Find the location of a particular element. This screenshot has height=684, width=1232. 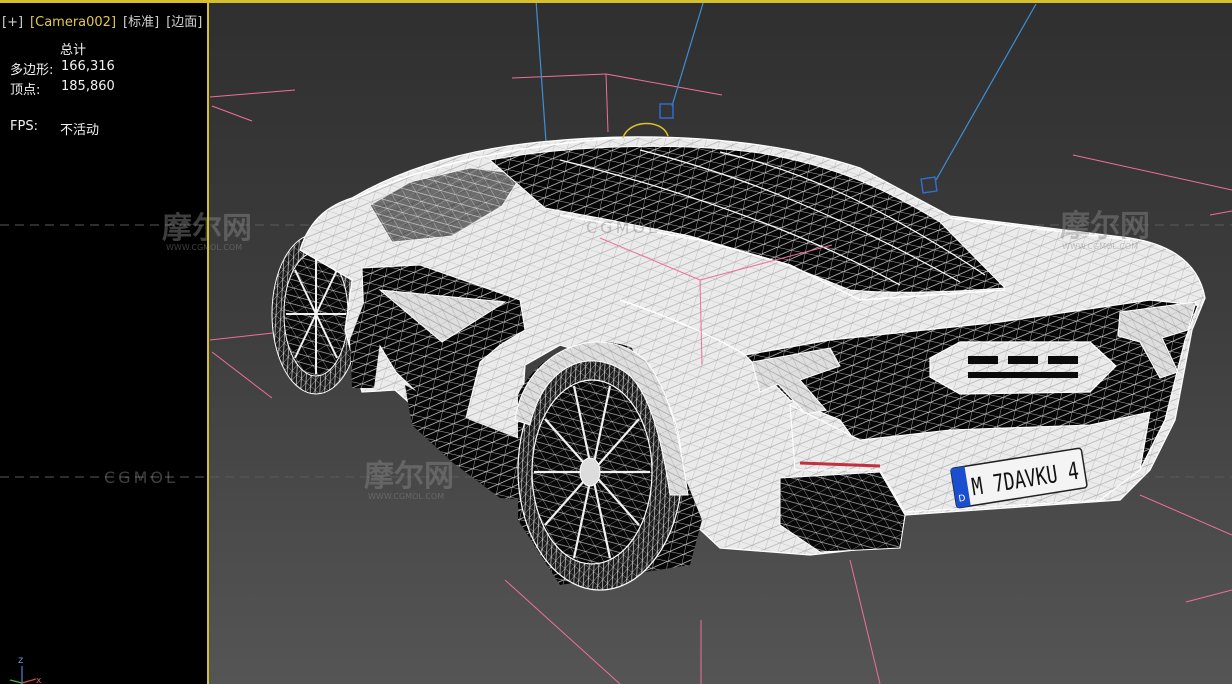

axis-x-label: x is located at coordinates (39, 680).